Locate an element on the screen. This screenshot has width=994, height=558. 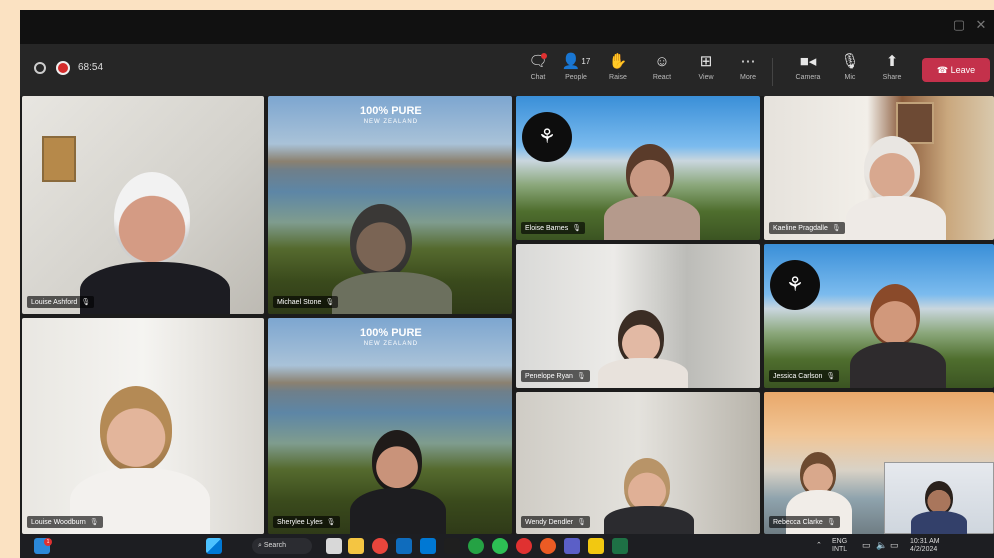
participant-name-tag: Michael Stone 🎙 is located at coordinates (306, 302).